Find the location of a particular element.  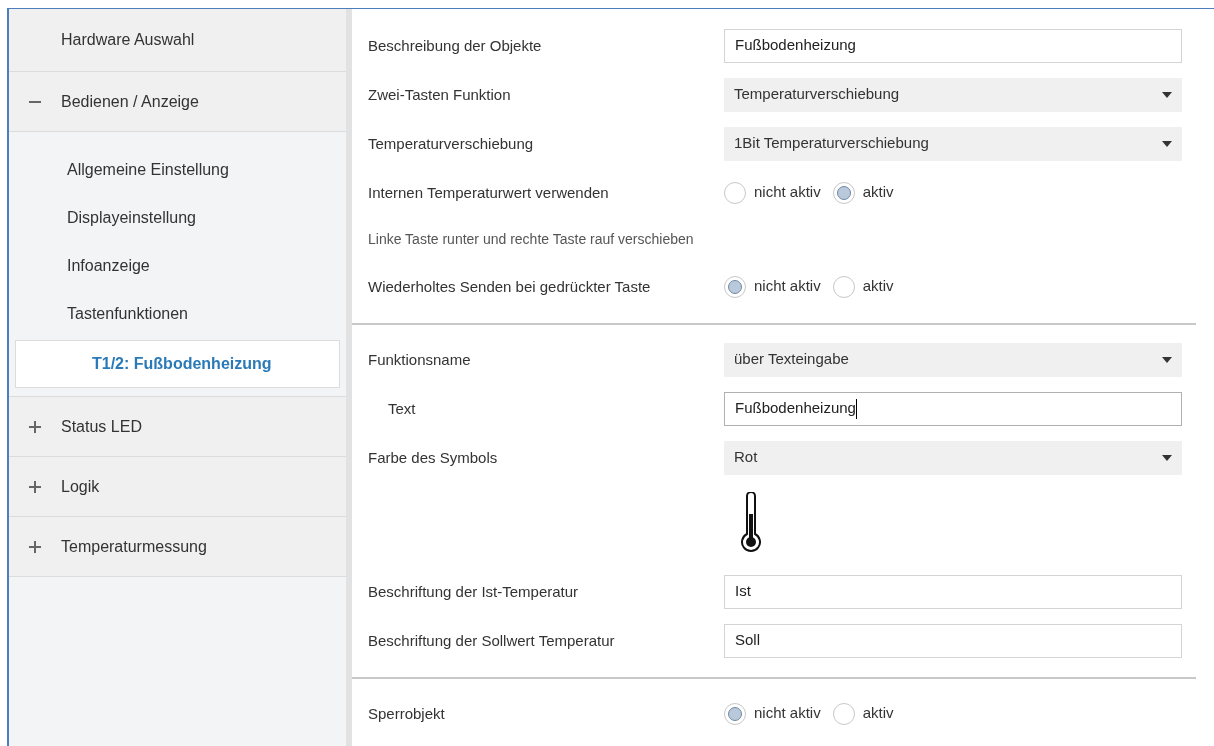

parameter-label: Wiederholtes Senden bei gedrückter Taste is located at coordinates (509, 286).